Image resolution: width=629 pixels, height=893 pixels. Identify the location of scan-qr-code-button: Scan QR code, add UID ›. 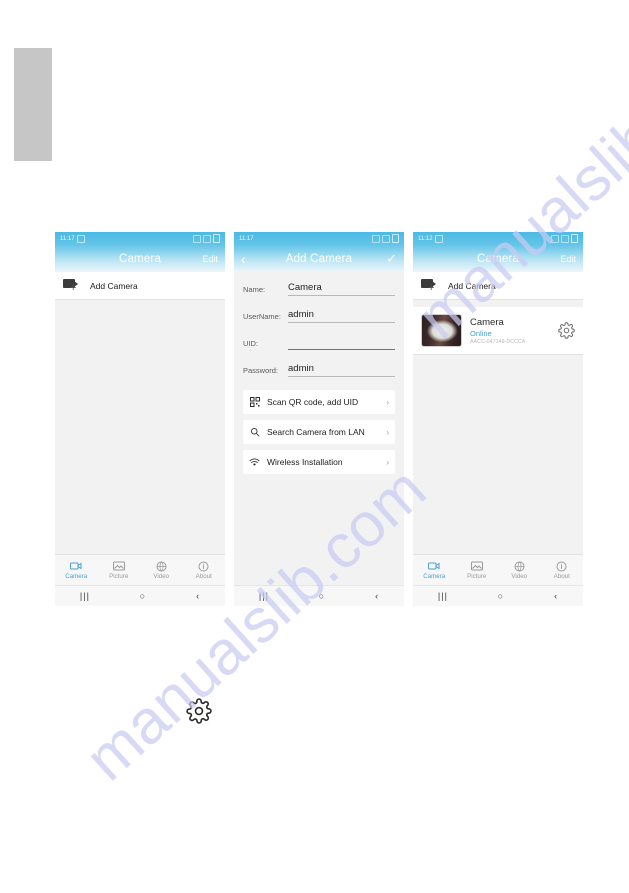
(319, 402).